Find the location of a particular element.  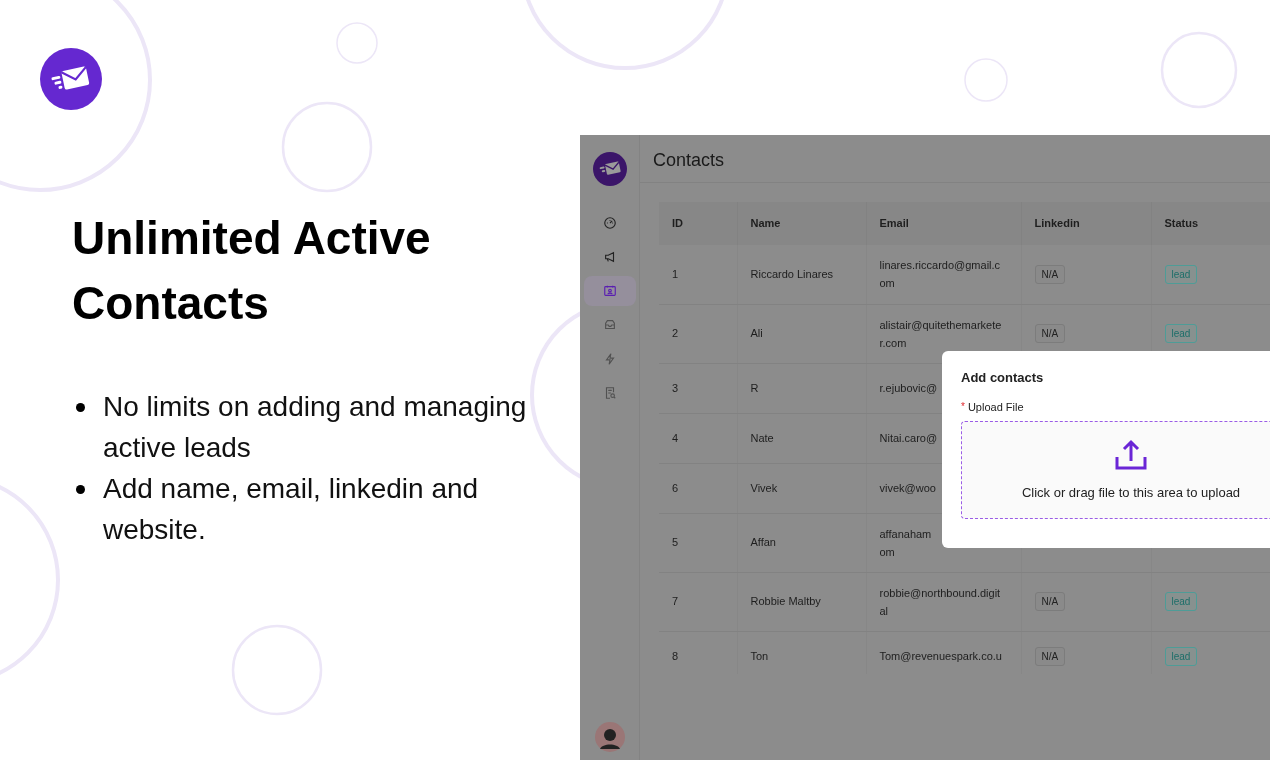

avatar-icon is located at coordinates (609, 737).